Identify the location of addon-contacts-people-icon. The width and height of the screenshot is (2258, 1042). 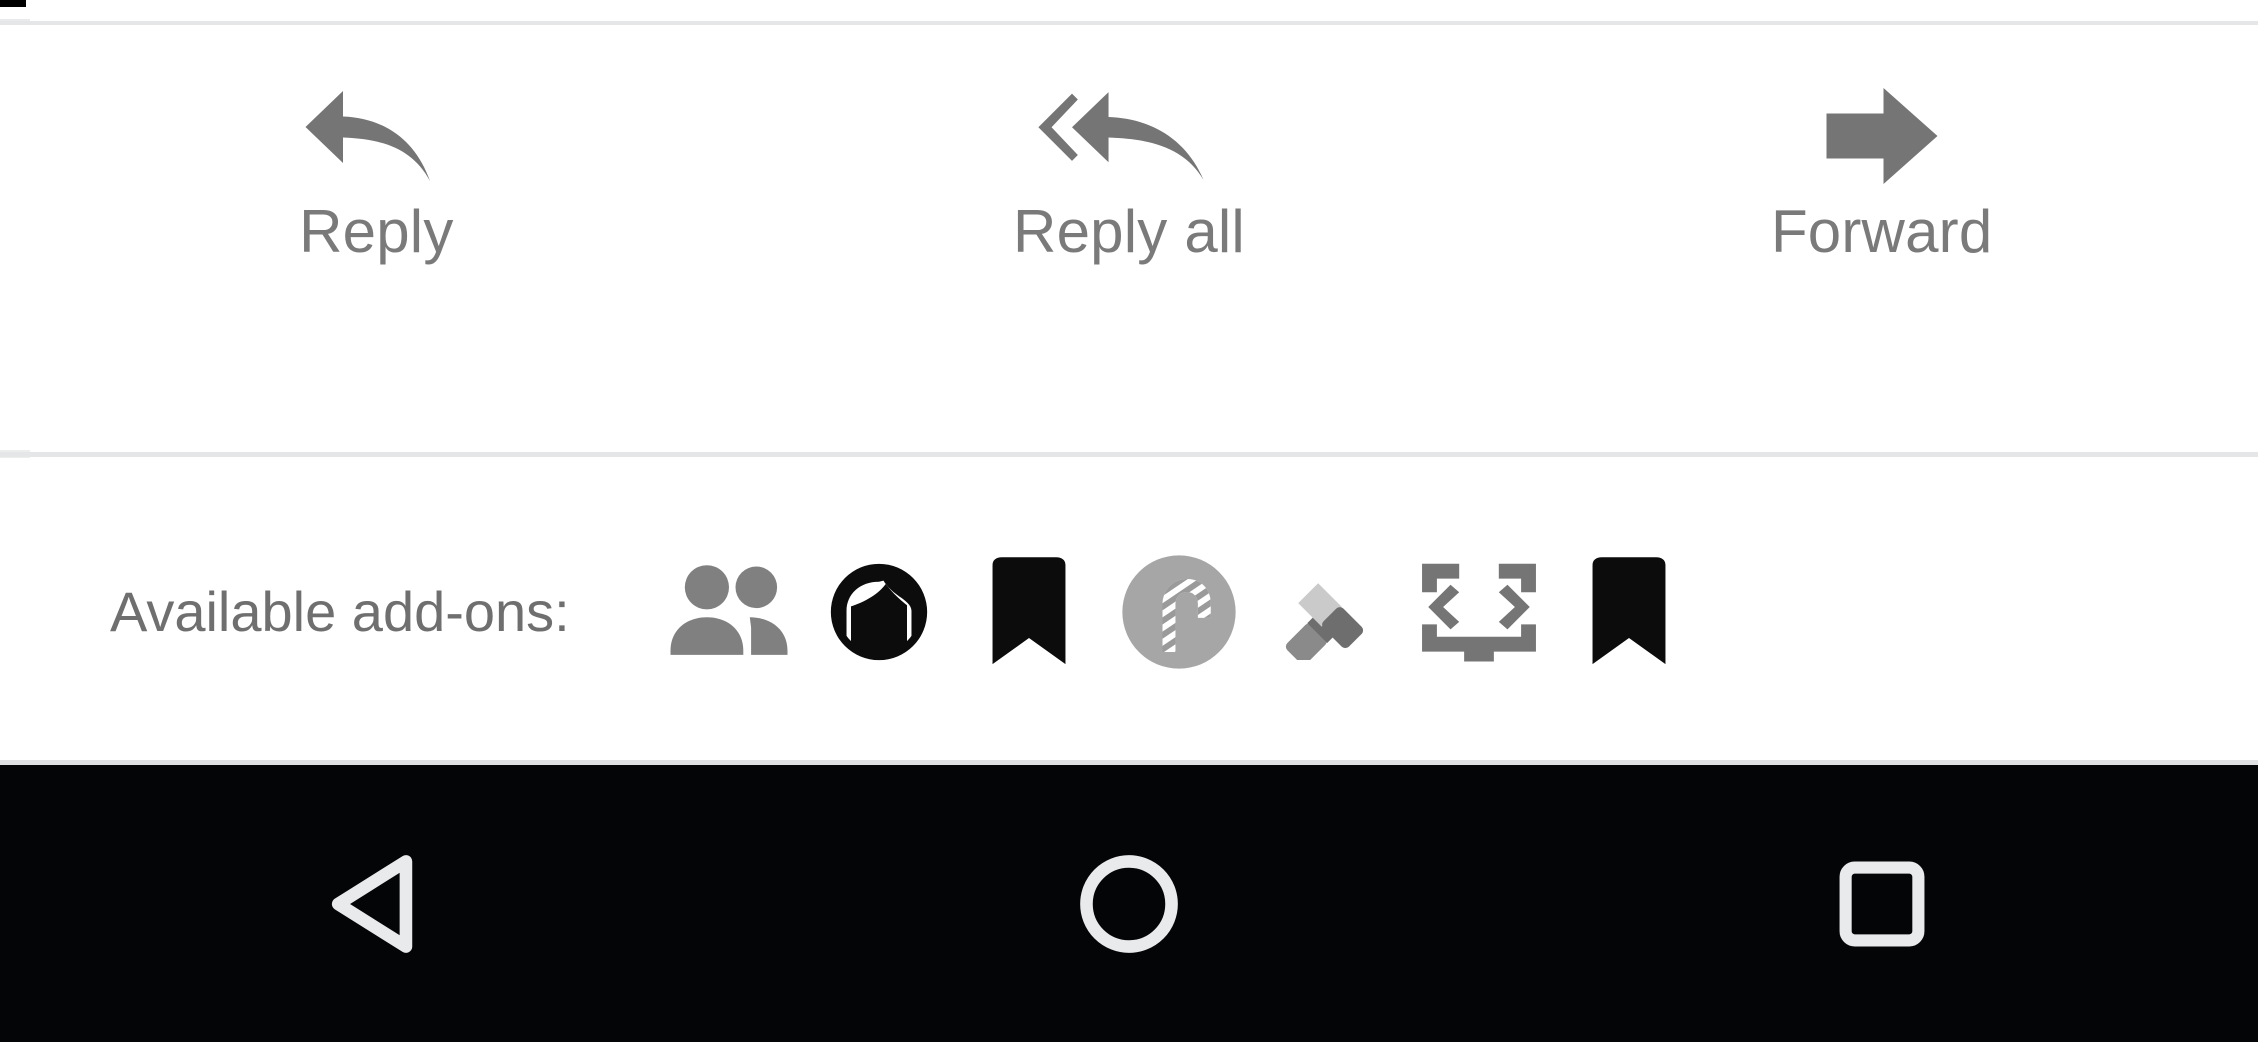
(729, 612).